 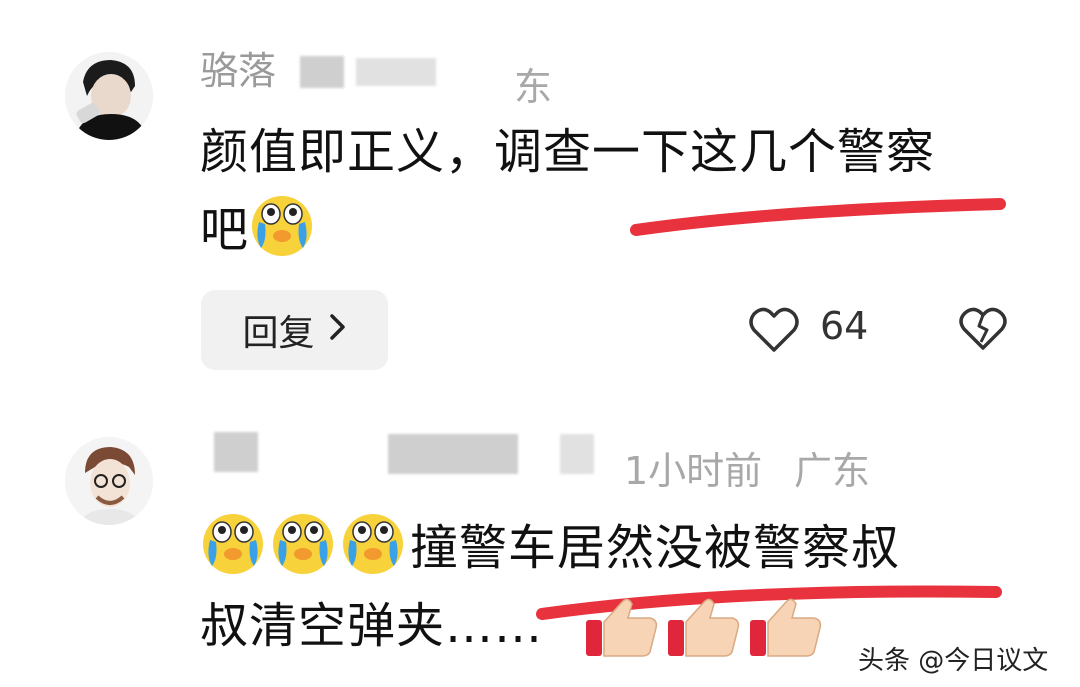 What do you see at coordinates (983, 329) in the screenshot?
I see `broken-heart-icon` at bounding box center [983, 329].